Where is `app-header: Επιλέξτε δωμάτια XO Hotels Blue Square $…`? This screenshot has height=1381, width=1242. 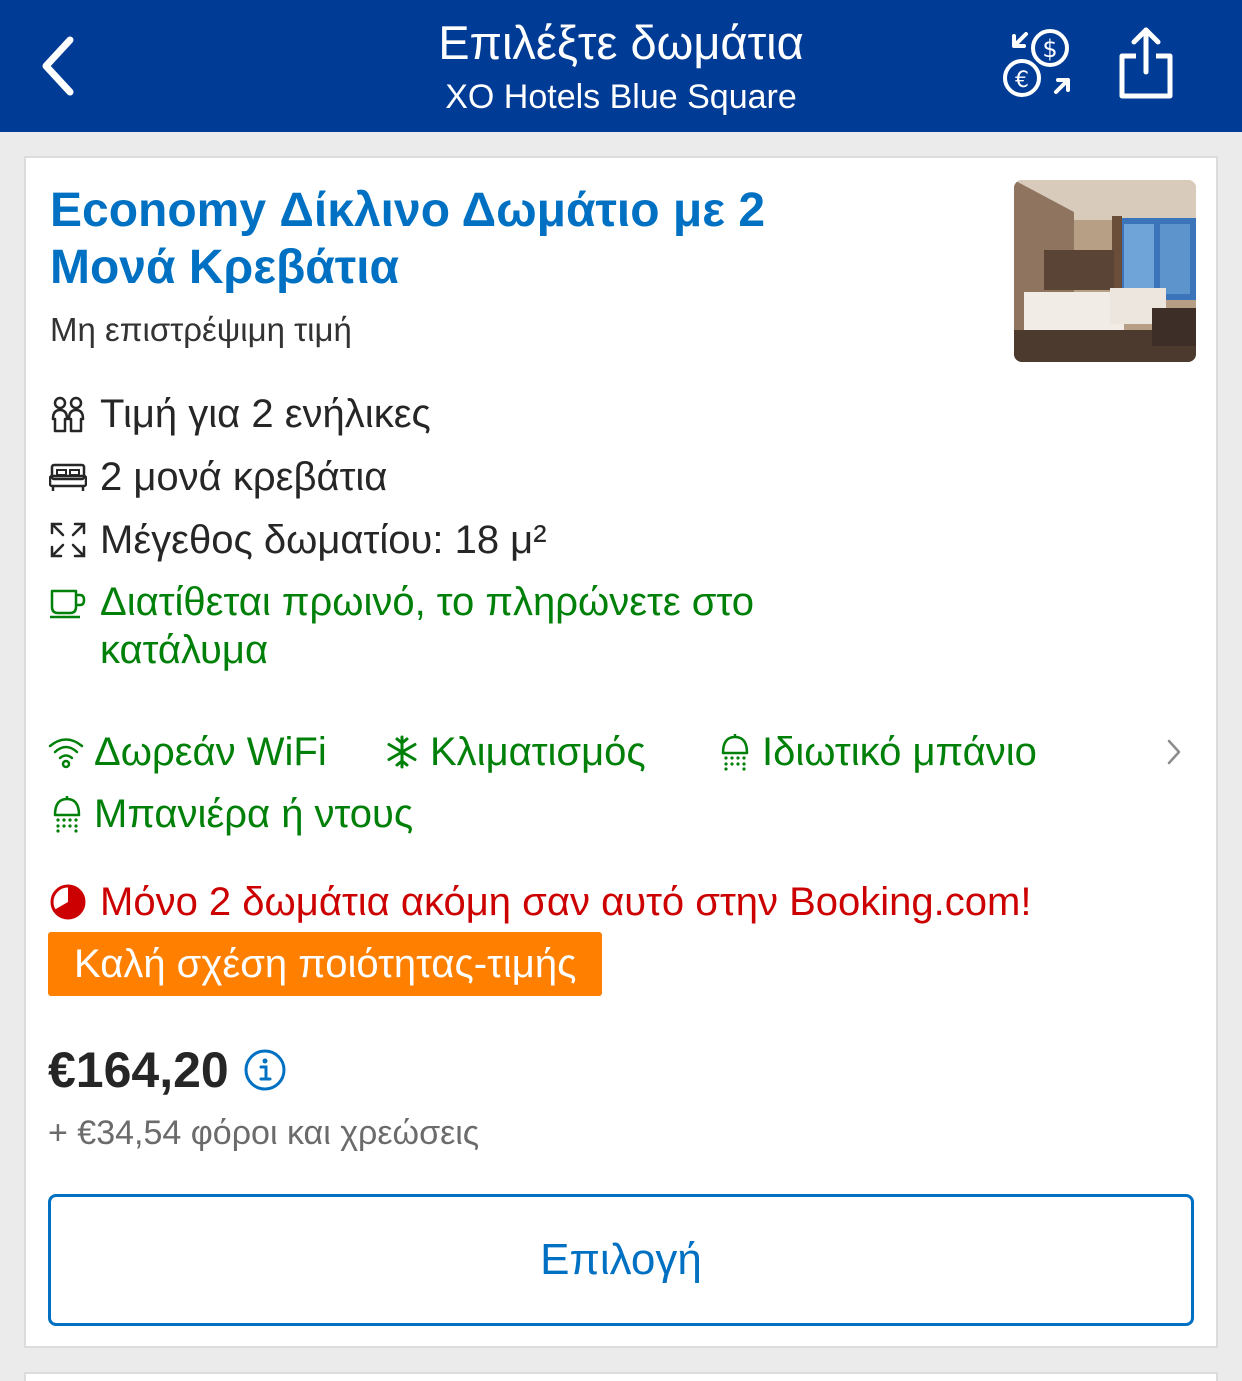 app-header: Επιλέξτε δωμάτια XO Hotels Blue Square $… is located at coordinates (621, 66).